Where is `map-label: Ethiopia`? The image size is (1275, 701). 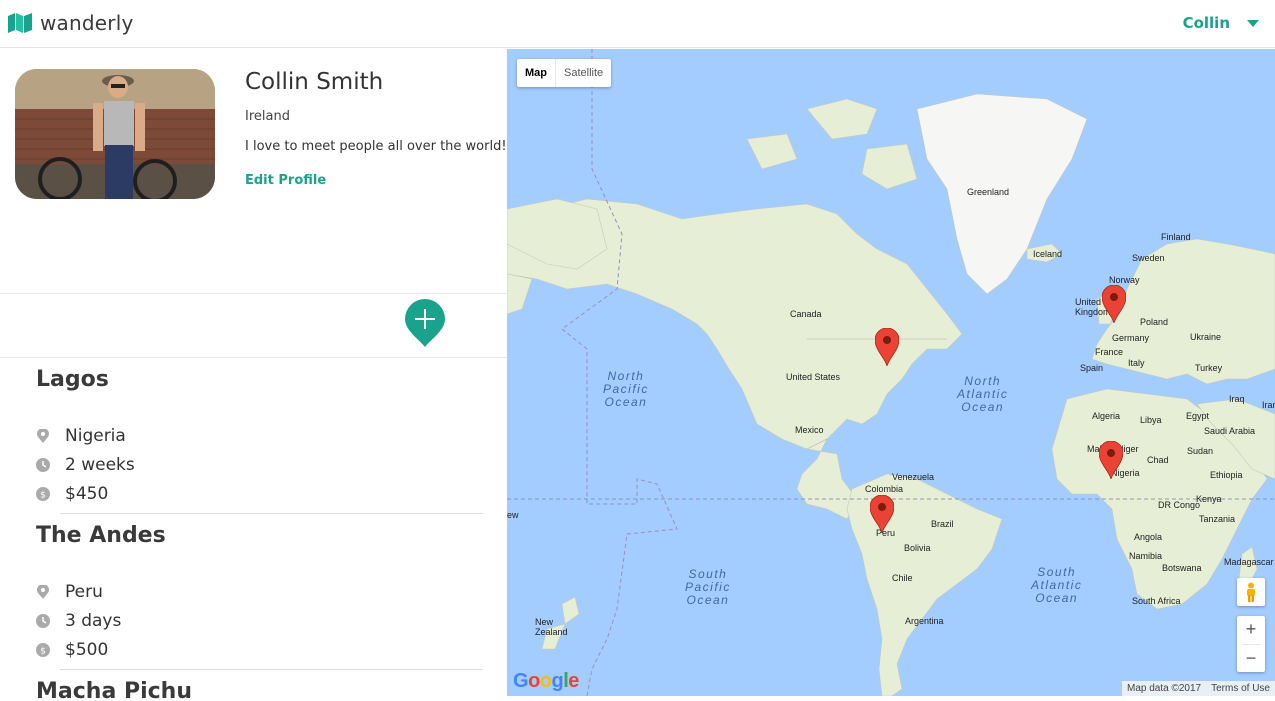
map-label: Ethiopia is located at coordinates (1226, 475).